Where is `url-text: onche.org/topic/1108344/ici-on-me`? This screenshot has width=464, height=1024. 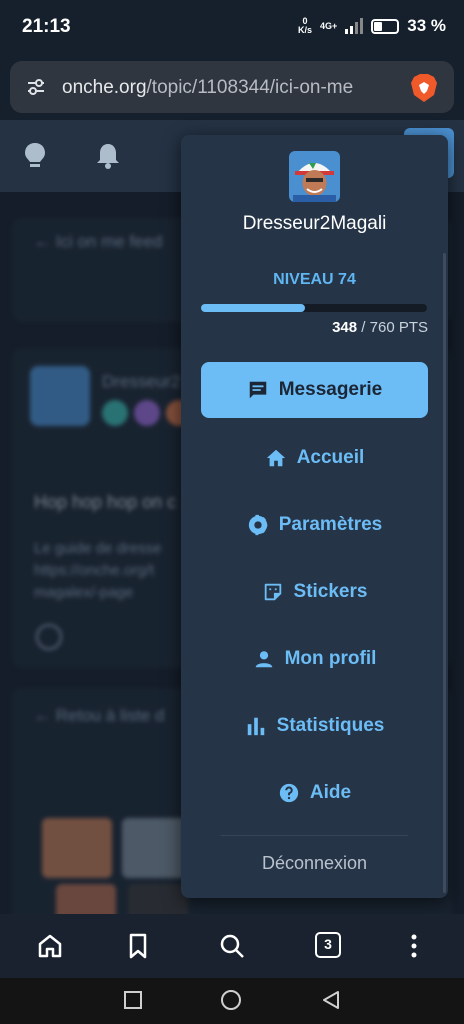
url-text: onche.org/topic/1108344/ici-on-me is located at coordinates (236, 88).